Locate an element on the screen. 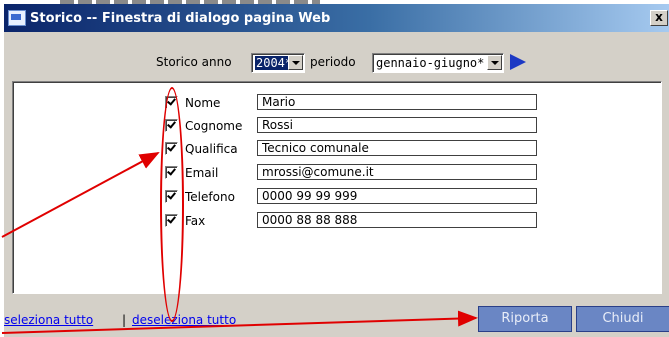 This screenshot has width=669, height=337. deselect-all-link: deseleziona tutto is located at coordinates (184, 320).